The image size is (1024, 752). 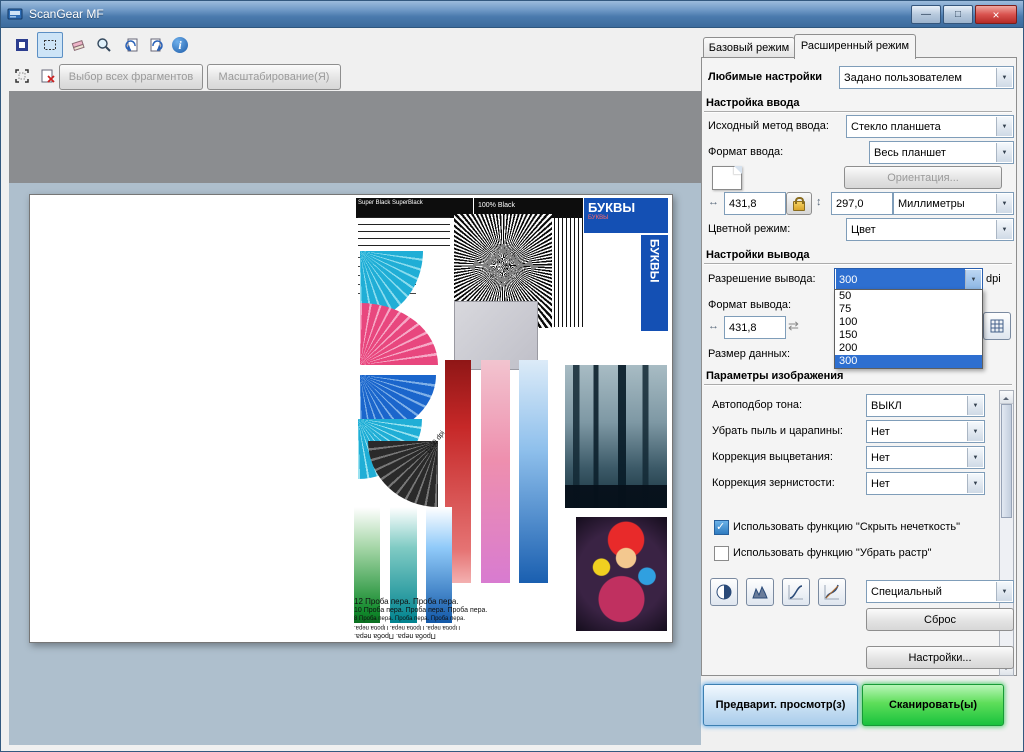 I want to click on output-format-label: Формат вывода:, so click(x=750, y=305).